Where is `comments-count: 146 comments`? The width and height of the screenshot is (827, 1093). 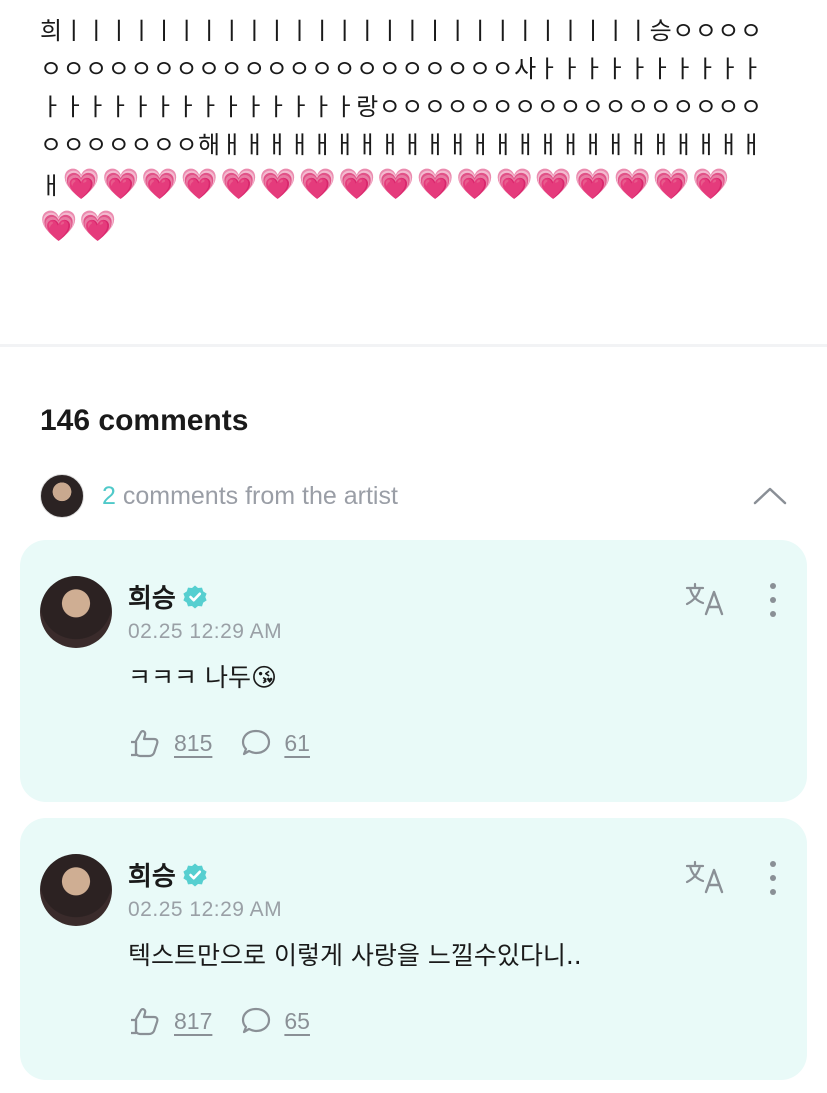
comments-count: 146 comments is located at coordinates (144, 420).